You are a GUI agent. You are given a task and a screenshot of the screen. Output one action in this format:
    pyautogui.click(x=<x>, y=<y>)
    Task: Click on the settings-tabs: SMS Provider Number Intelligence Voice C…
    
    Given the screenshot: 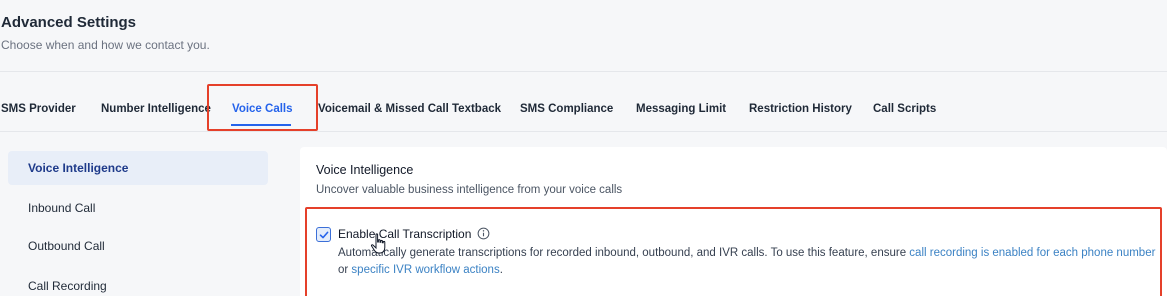 What is the action you would take?
    pyautogui.click(x=583, y=110)
    